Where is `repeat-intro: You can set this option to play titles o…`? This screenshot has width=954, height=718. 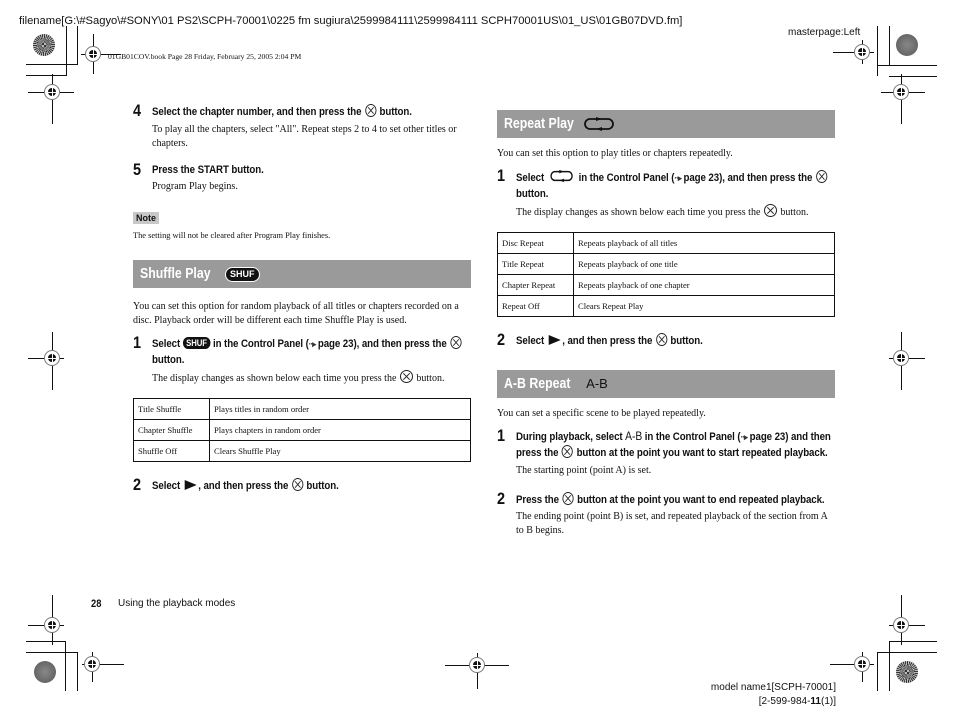
repeat-intro: You can set this option to play titles o… is located at coordinates (615, 153).